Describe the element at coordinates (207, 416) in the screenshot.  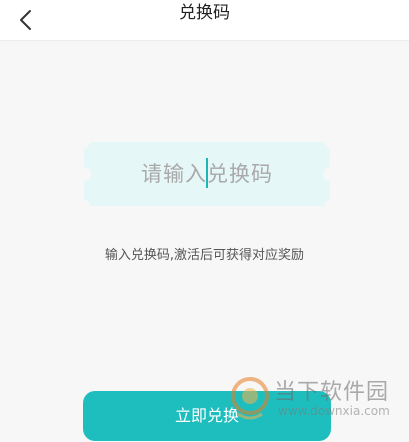
I see `redeem-button: 立即兑换` at that location.